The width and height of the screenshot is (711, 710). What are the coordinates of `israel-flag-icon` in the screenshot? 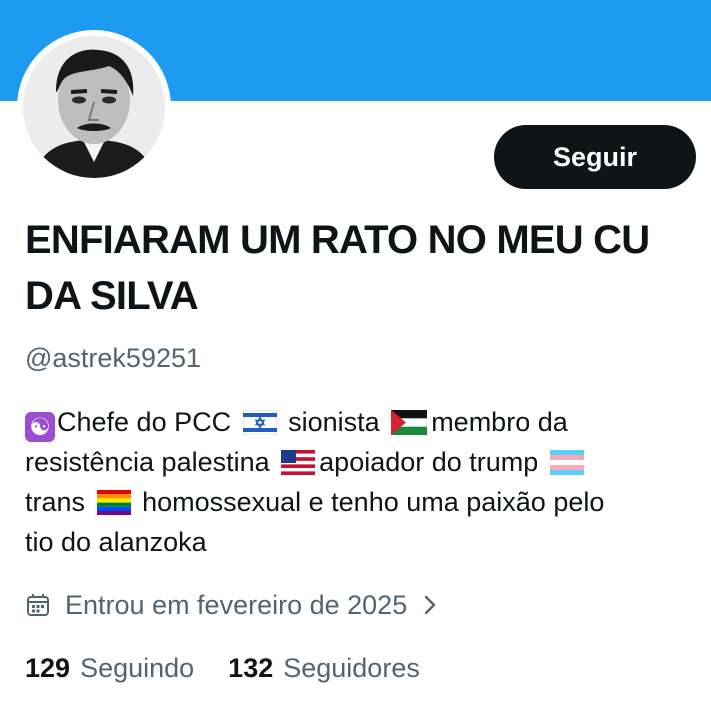 It's located at (259, 422).